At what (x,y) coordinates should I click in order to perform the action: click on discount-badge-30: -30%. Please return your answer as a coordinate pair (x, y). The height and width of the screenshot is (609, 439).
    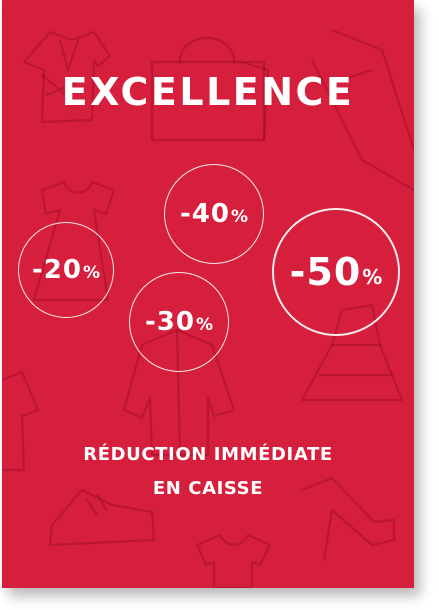
    Looking at the image, I should click on (179, 322).